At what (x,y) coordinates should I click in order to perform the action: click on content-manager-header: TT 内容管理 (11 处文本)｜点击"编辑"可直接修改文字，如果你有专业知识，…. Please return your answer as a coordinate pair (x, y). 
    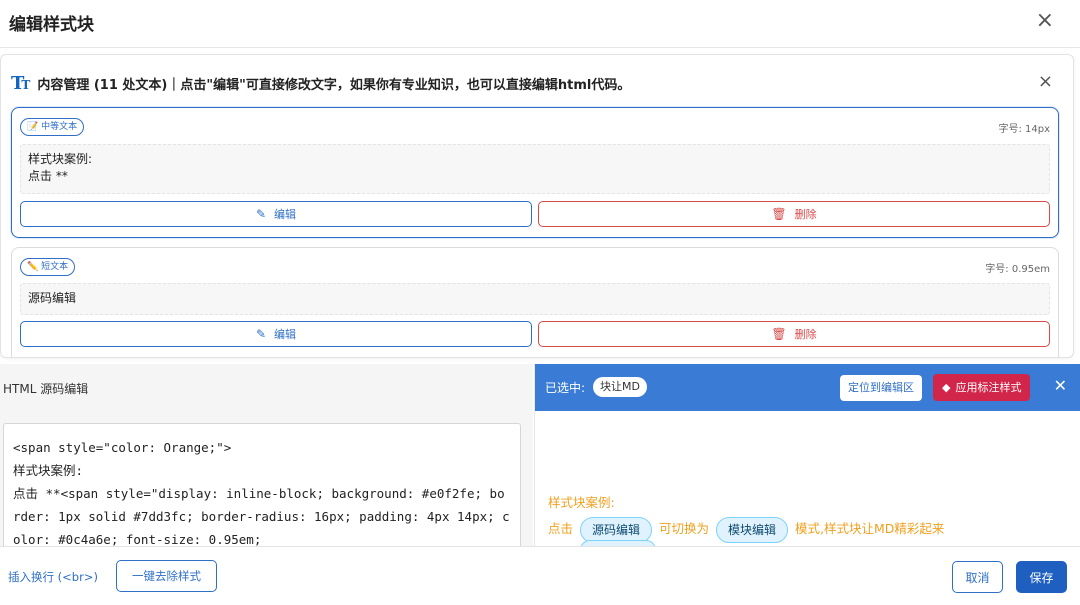
    Looking at the image, I should click on (321, 83).